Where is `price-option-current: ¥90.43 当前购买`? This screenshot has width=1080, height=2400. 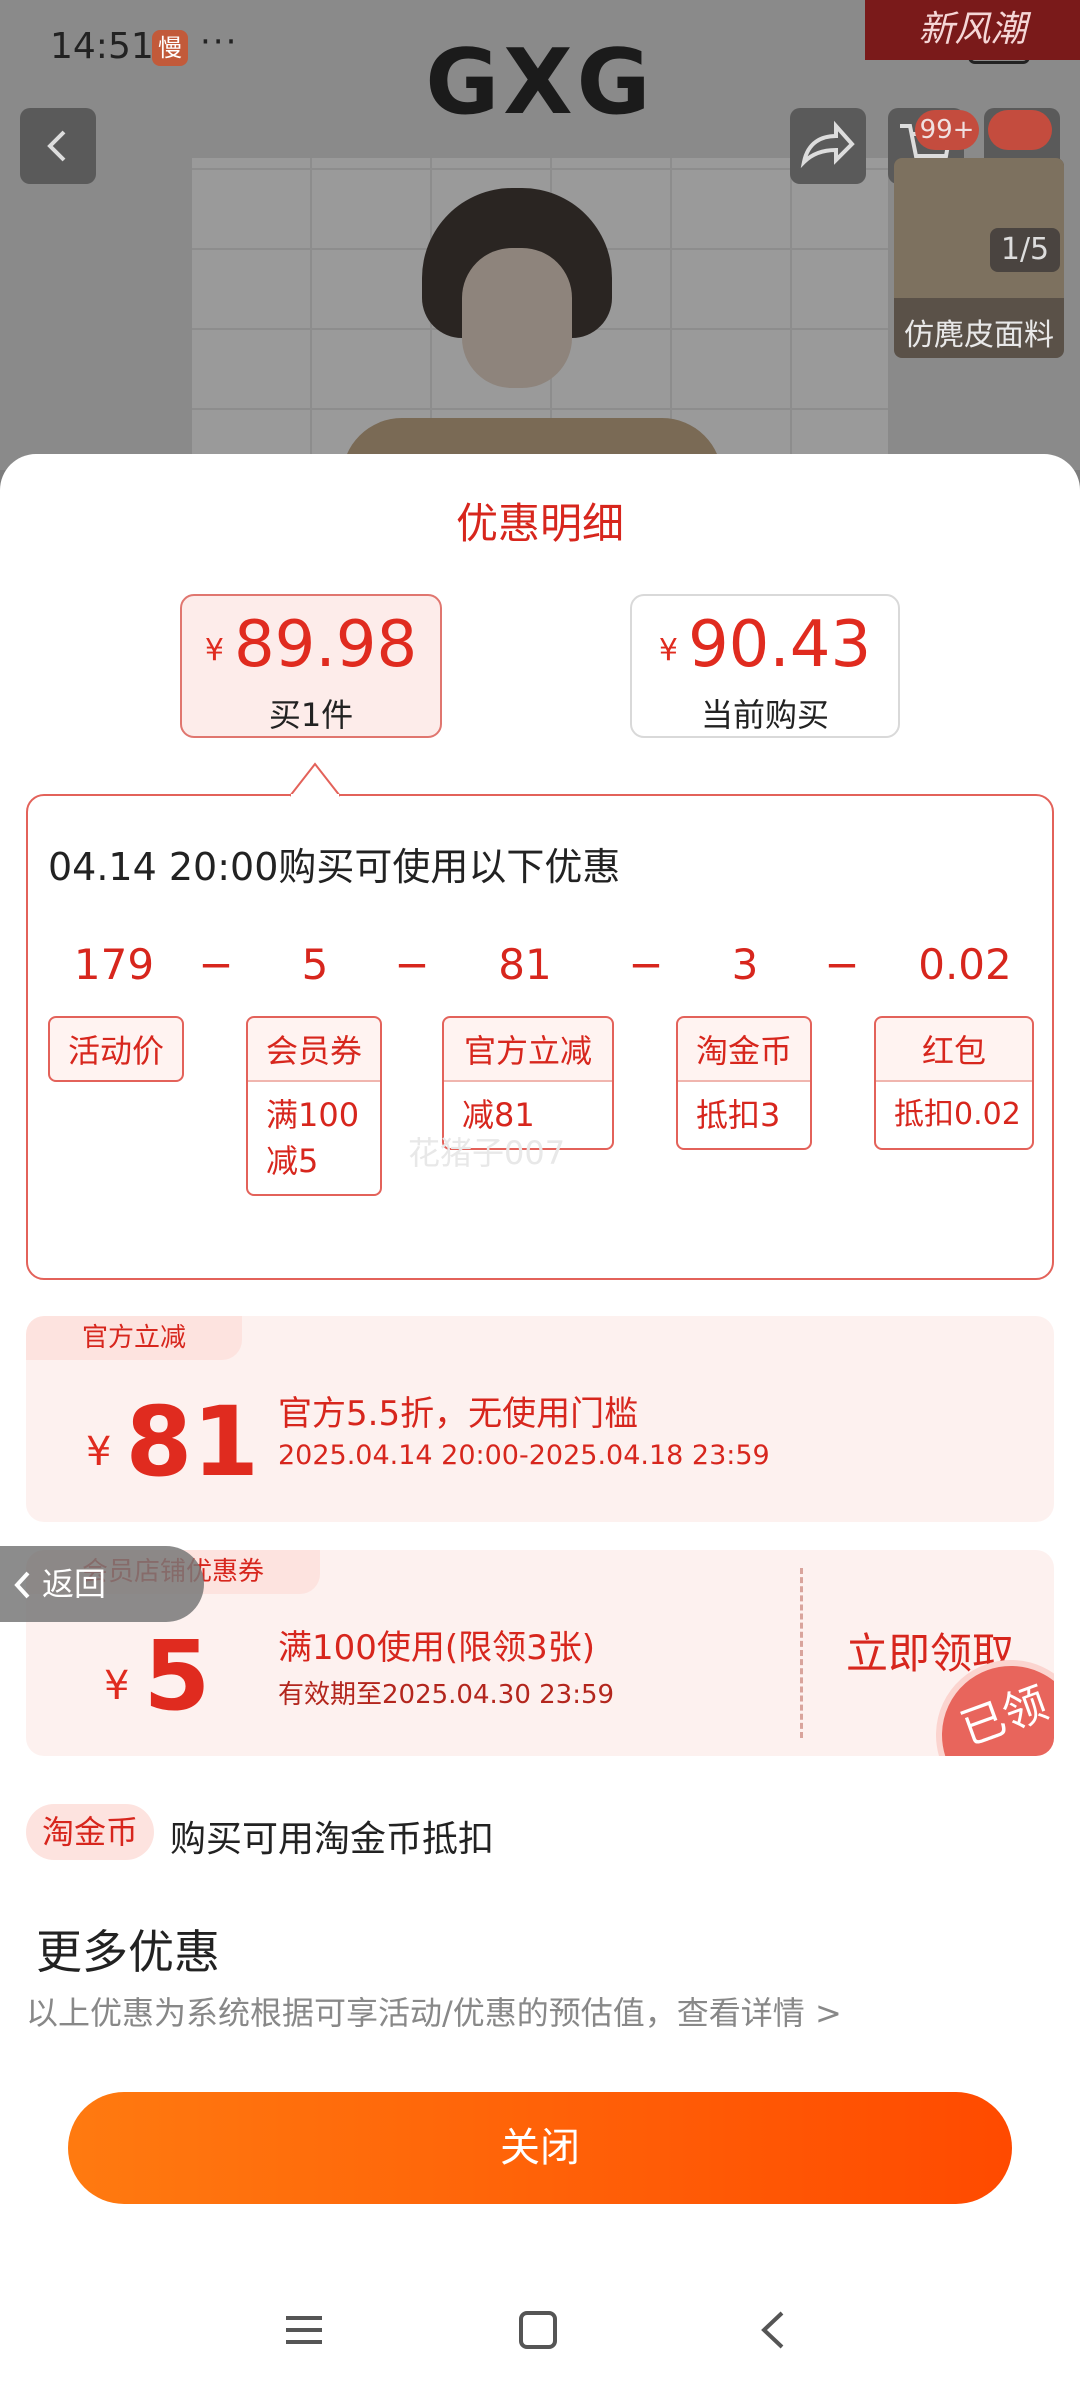 price-option-current: ¥90.43 当前购买 is located at coordinates (765, 666).